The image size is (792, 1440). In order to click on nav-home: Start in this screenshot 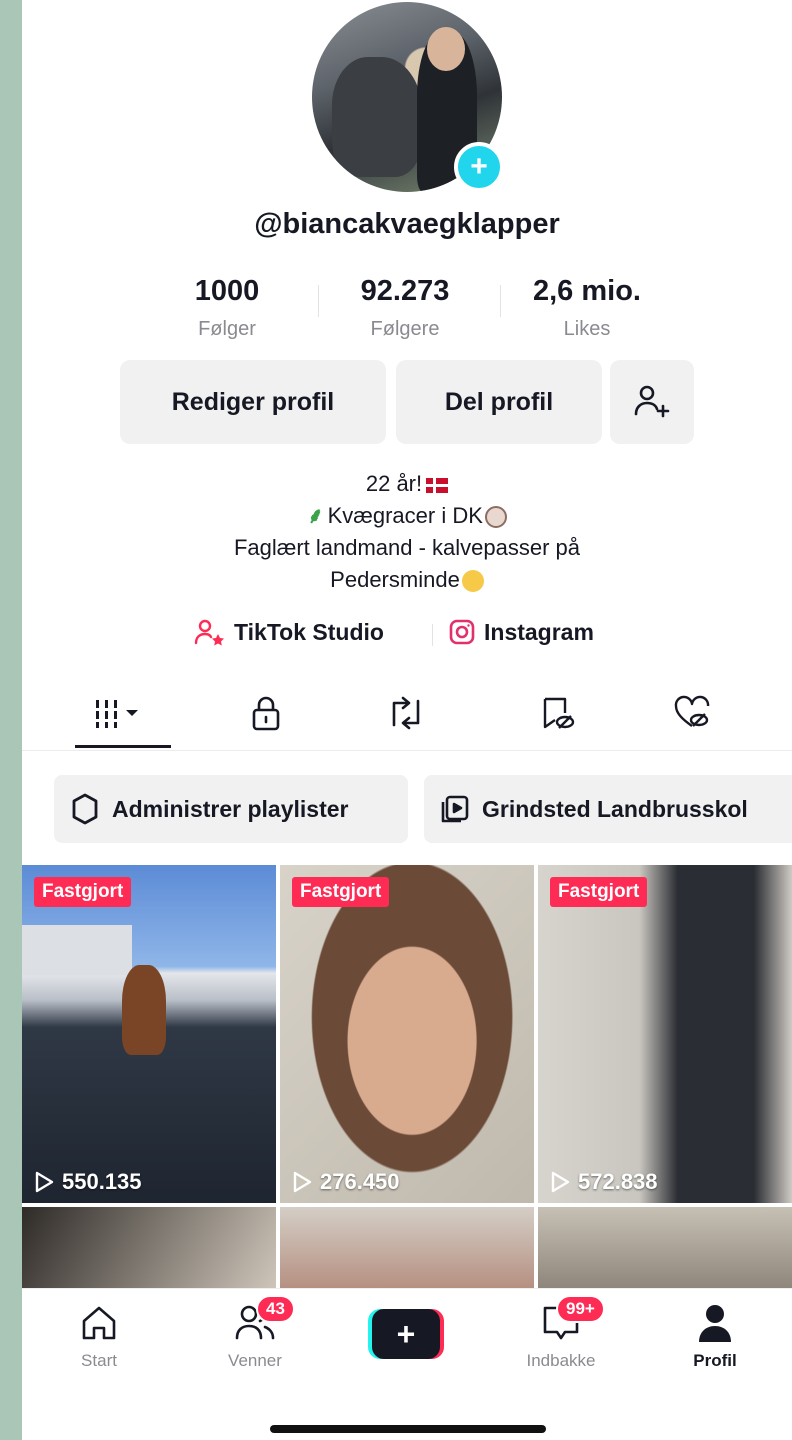, I will do `click(99, 1336)`.